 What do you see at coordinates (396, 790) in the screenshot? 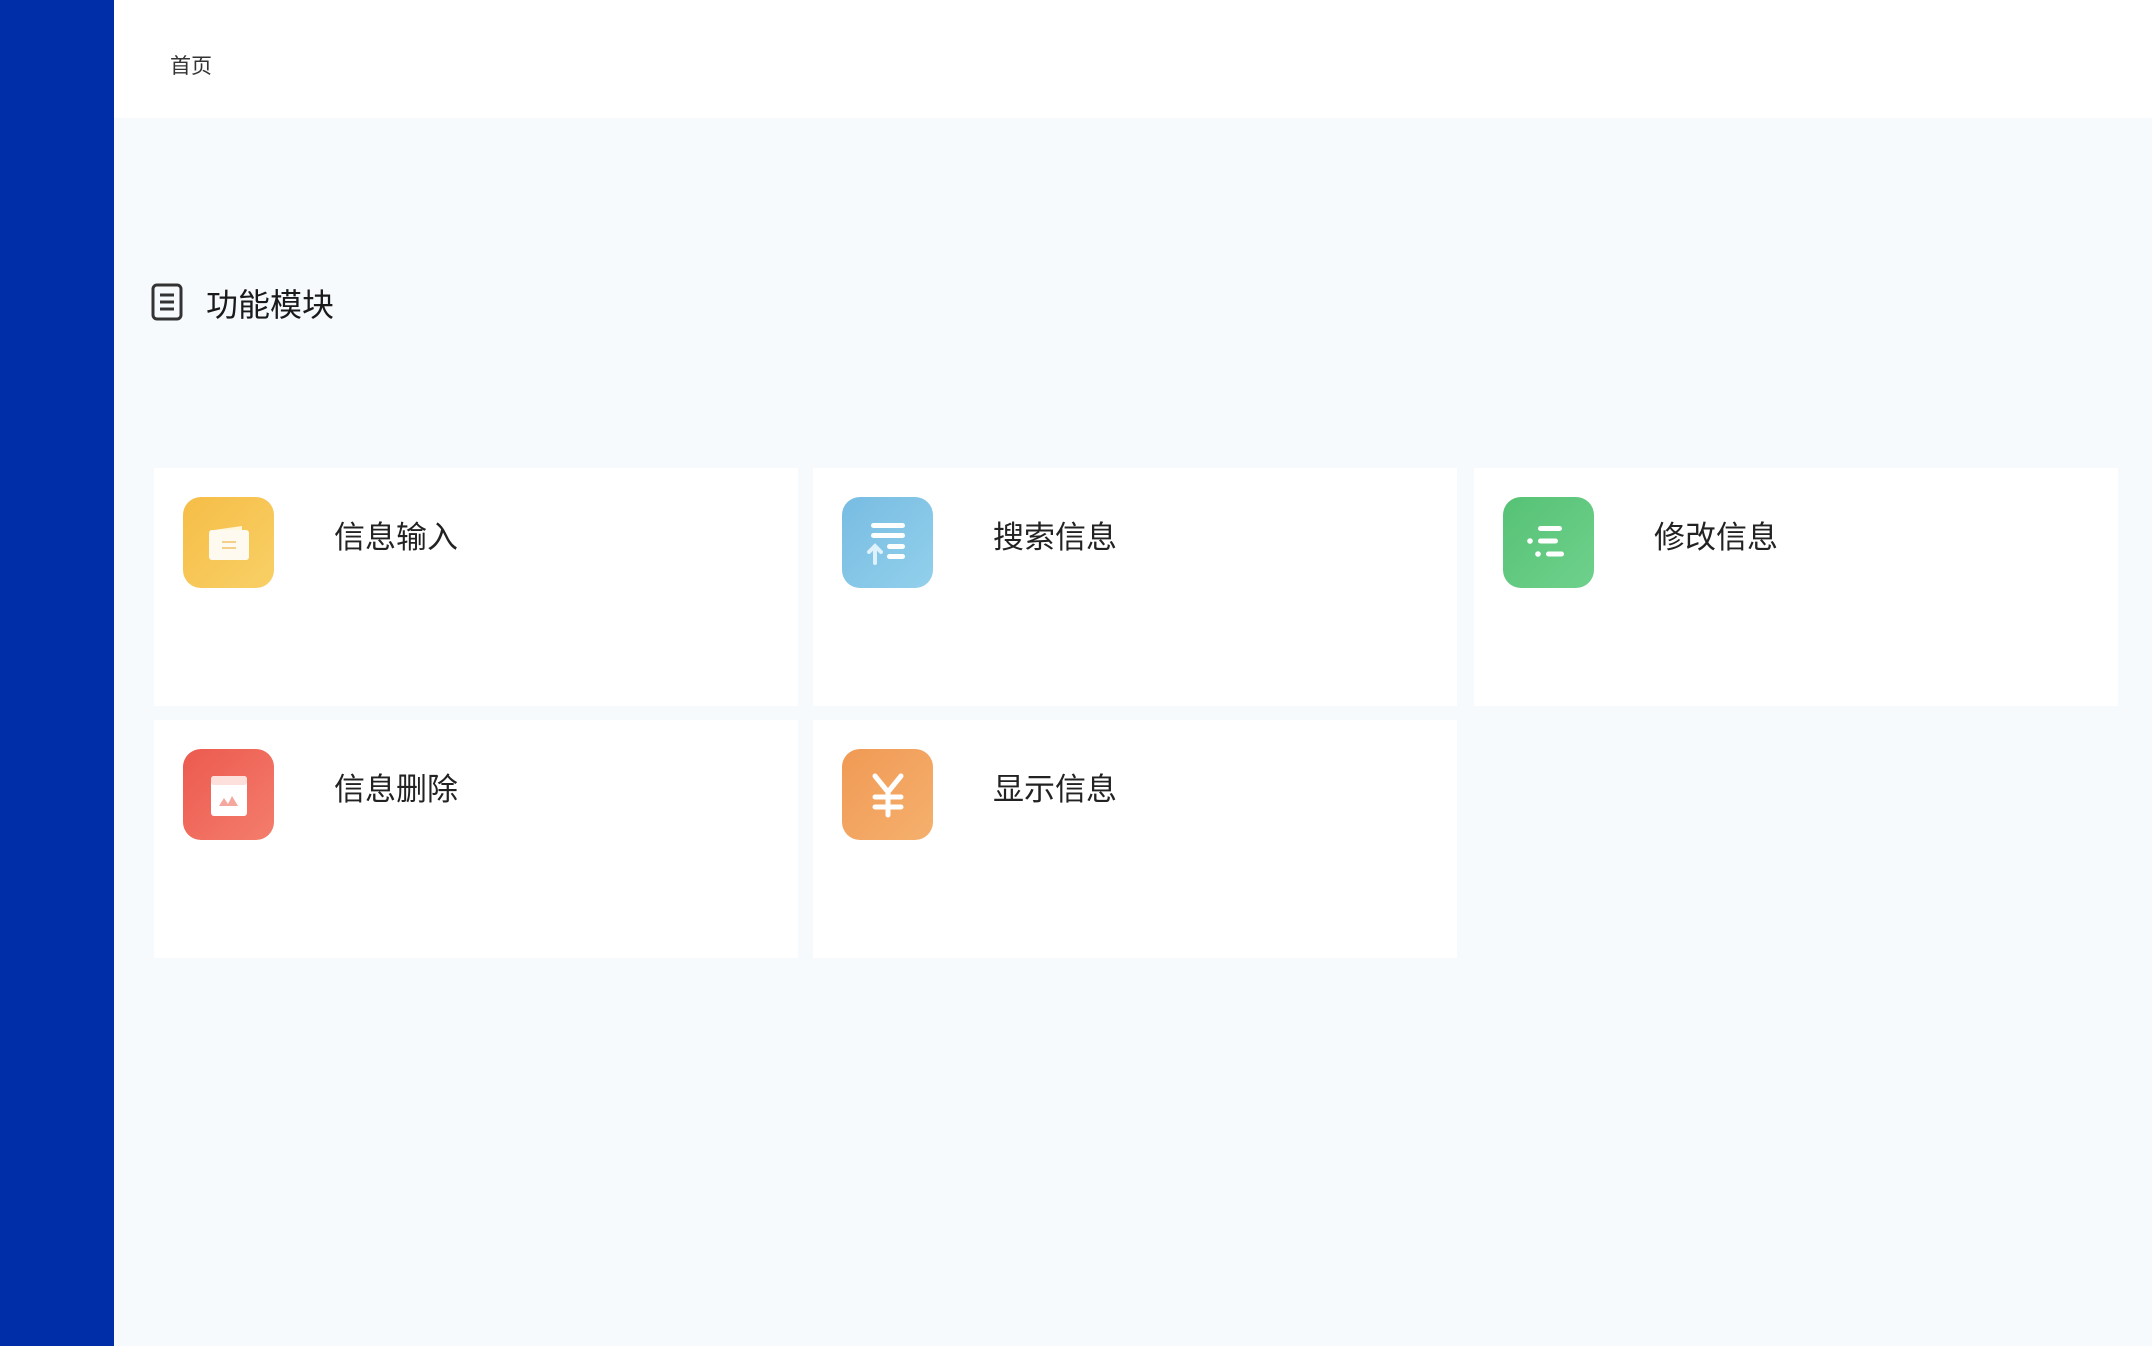
I see `module-label: 信息删除` at bounding box center [396, 790].